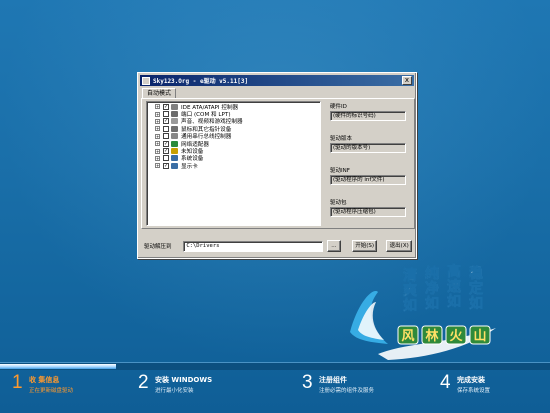 The width and height of the screenshot is (550, 413). Describe the element at coordinates (174, 391) in the screenshot. I see `step-subtitle: 进行最小化安装` at that location.